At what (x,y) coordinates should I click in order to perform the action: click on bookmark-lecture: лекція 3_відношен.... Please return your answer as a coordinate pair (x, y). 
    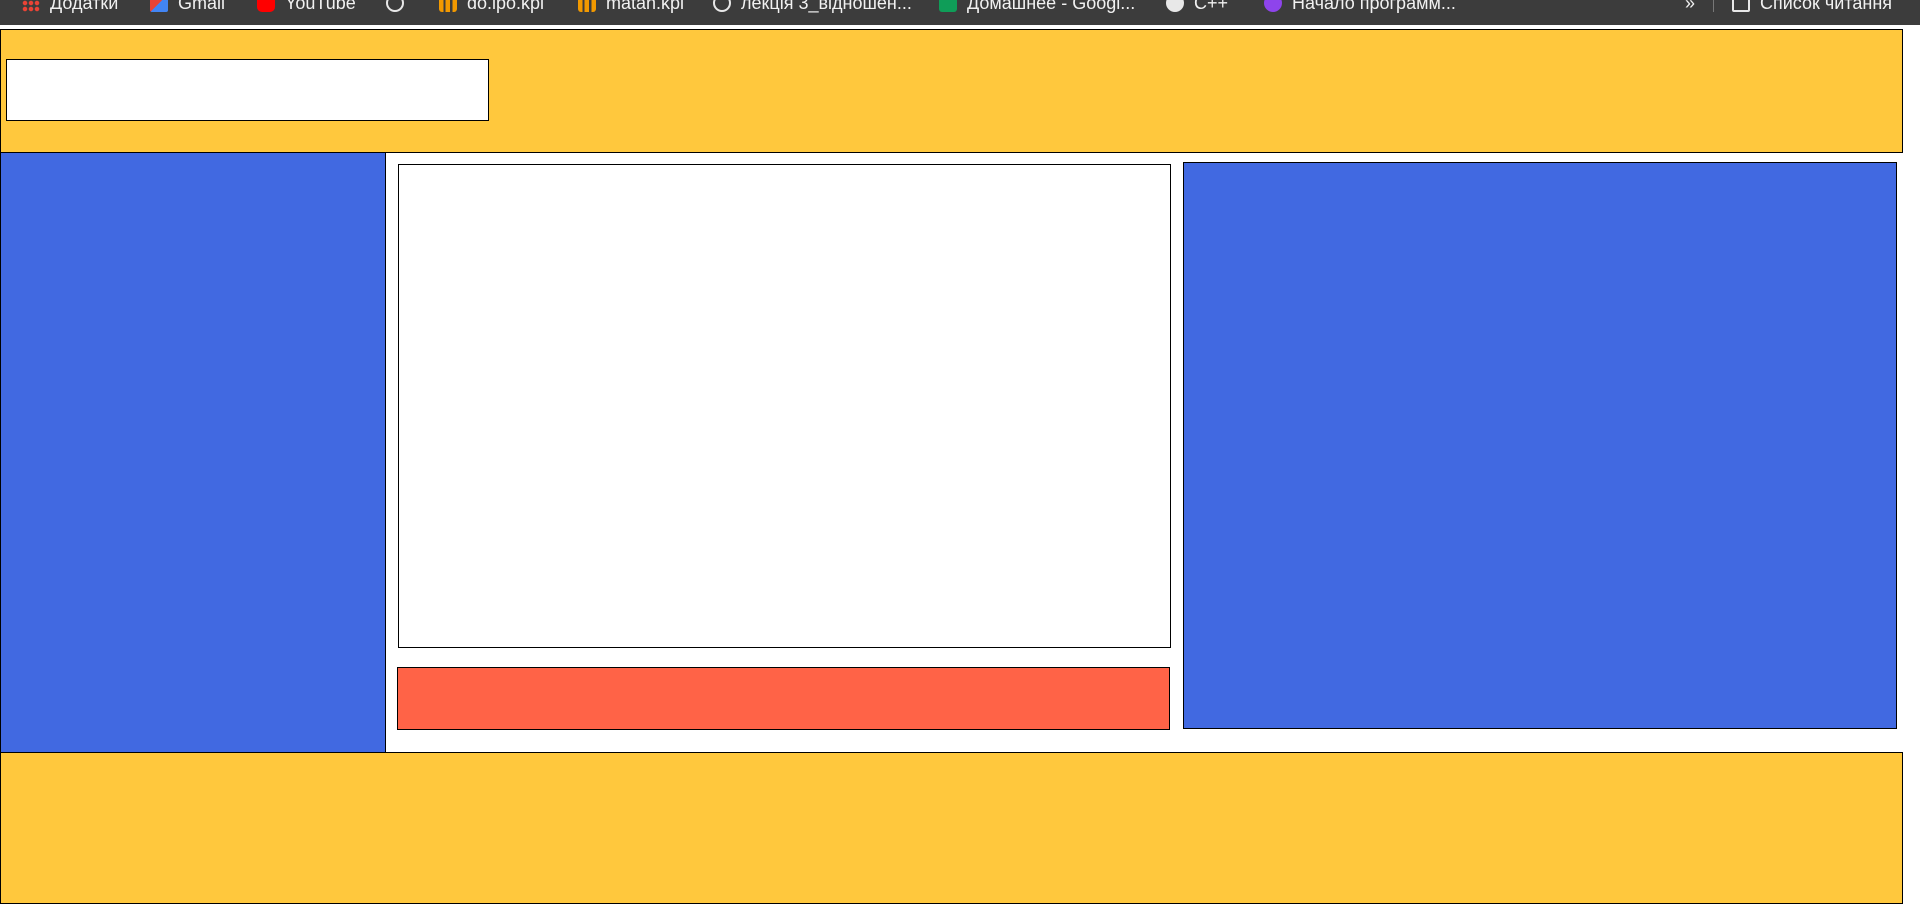
    Looking at the image, I should click on (812, 6).